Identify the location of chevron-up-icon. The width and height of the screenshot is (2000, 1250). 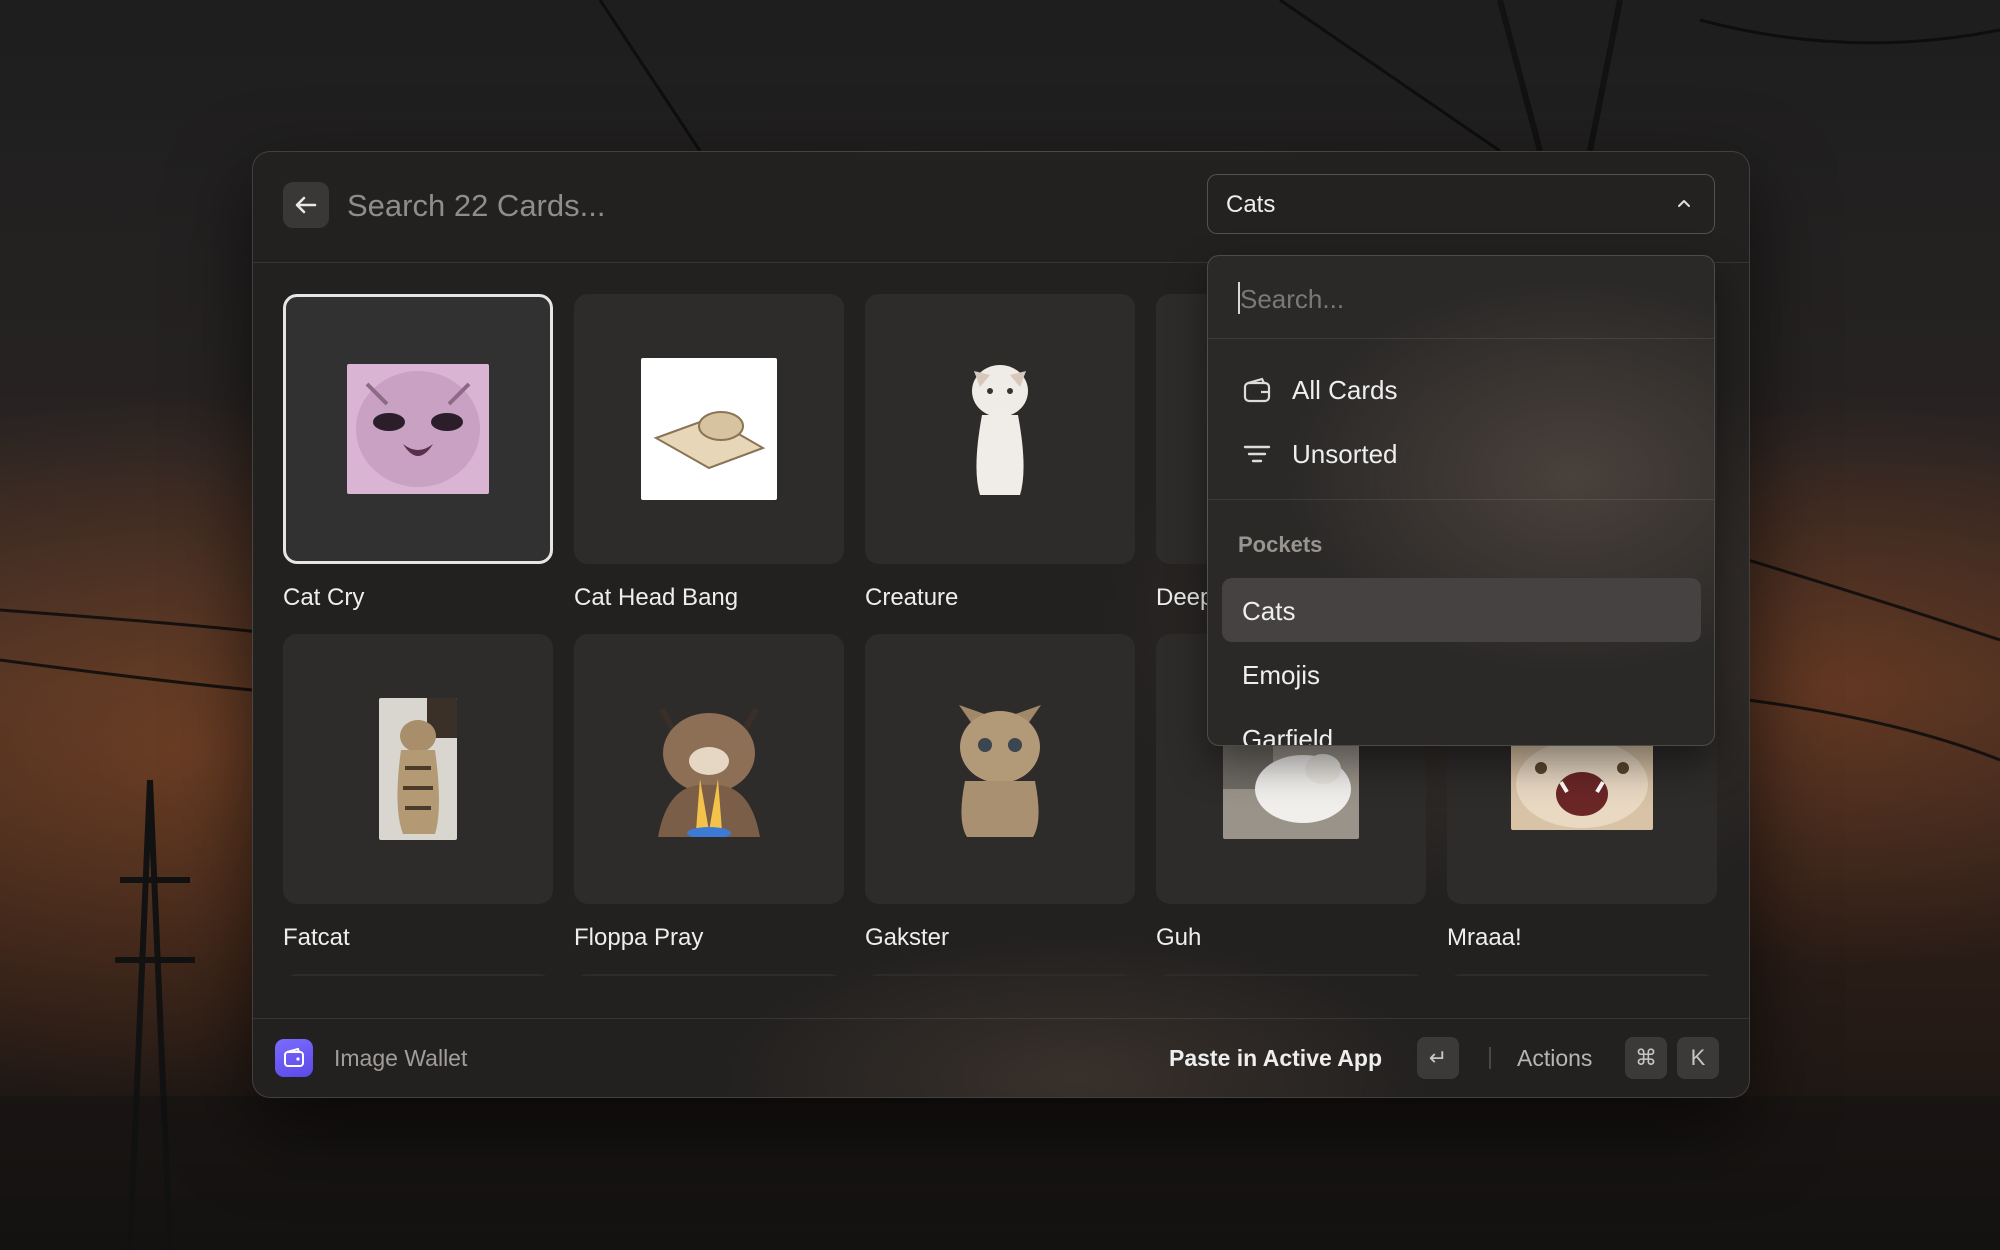
(1684, 203).